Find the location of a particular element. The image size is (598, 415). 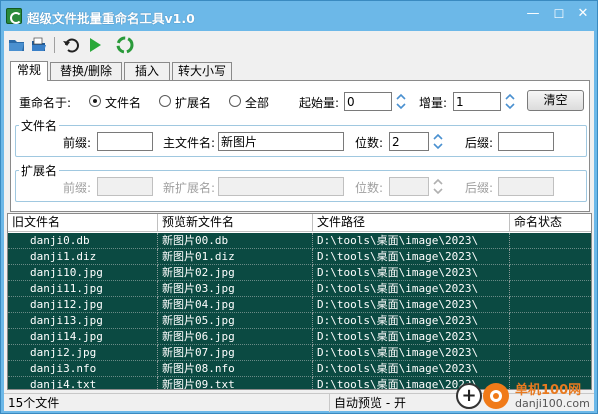

minimize-button: — is located at coordinates (533, 14).